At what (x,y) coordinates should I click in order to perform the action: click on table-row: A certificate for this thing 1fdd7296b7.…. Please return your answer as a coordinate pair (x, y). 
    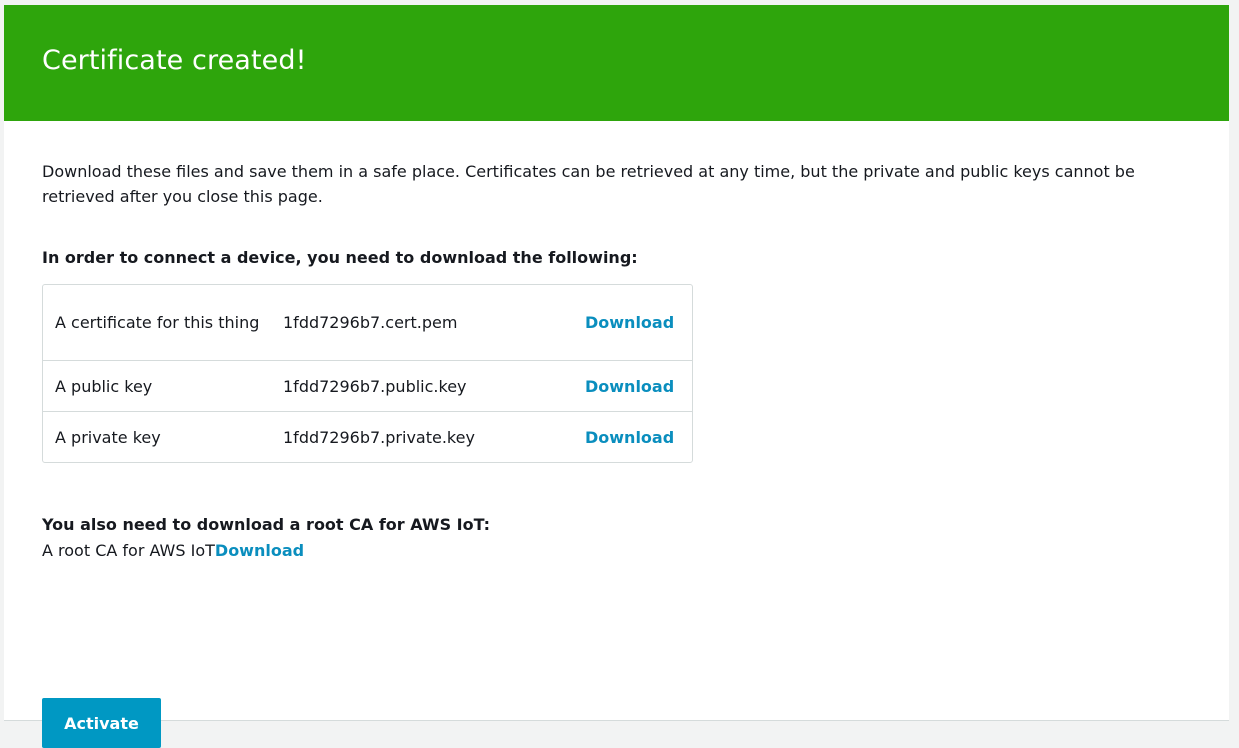
    Looking at the image, I should click on (367, 323).